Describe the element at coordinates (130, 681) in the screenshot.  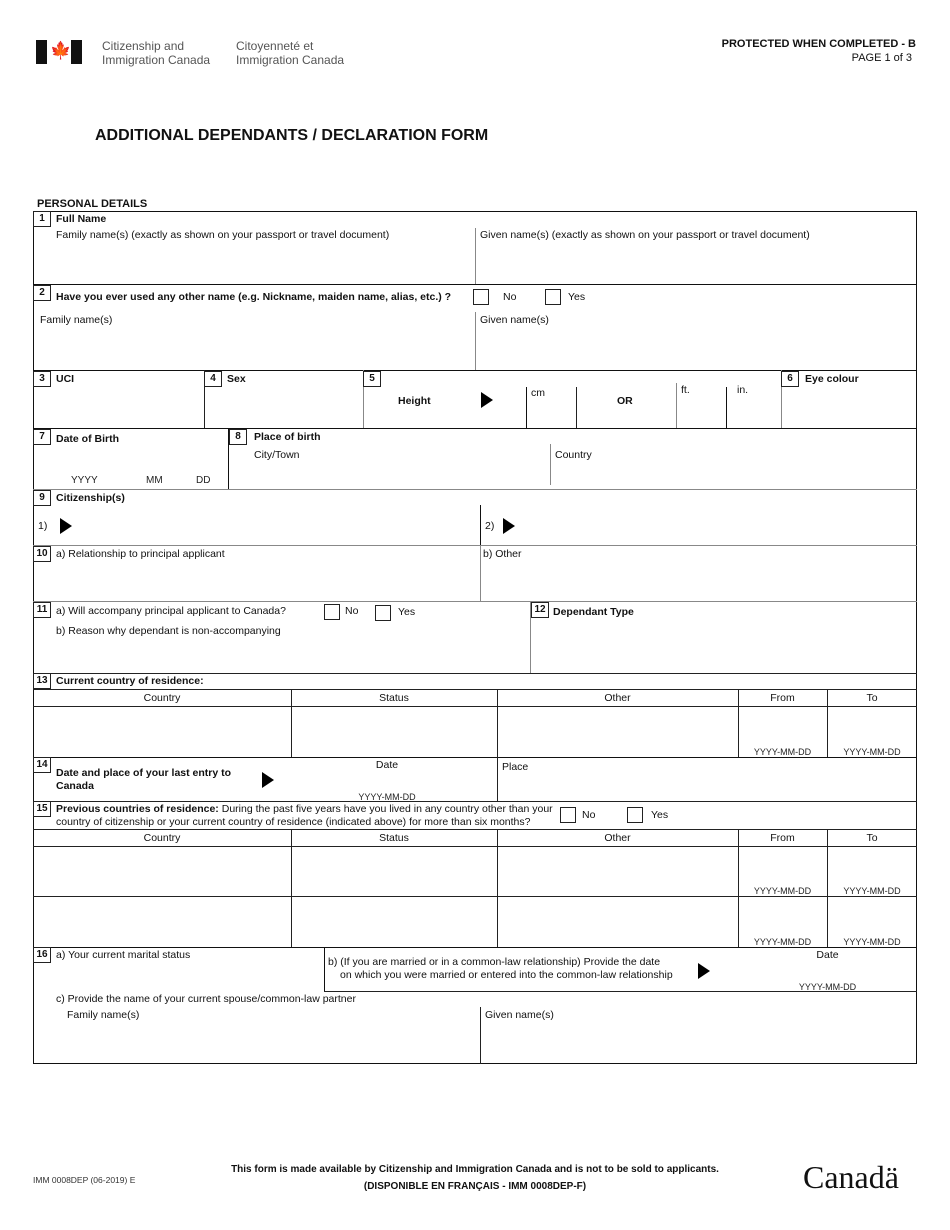
I see `q13-label: Current country of residence:` at that location.